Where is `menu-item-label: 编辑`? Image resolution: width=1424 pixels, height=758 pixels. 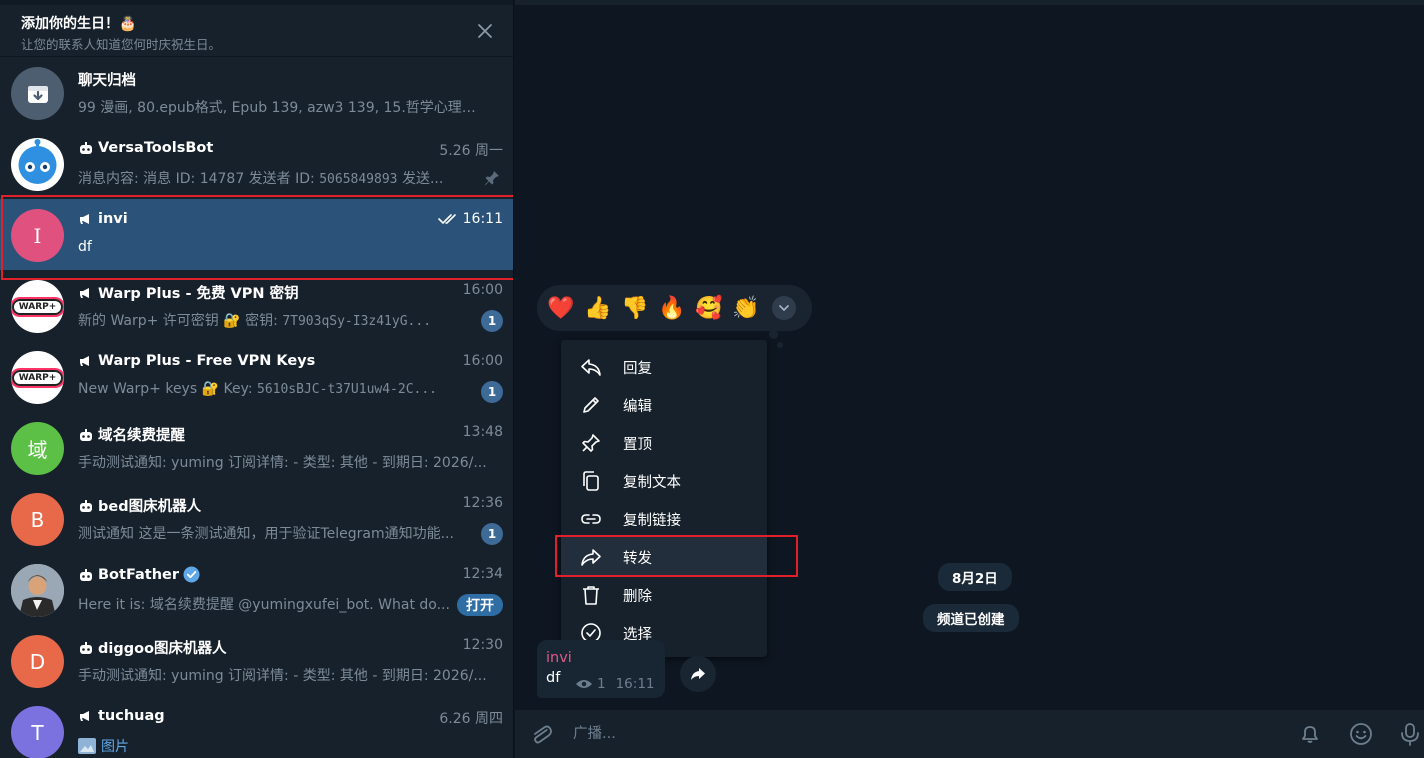
menu-item-label: 编辑 is located at coordinates (637, 407).